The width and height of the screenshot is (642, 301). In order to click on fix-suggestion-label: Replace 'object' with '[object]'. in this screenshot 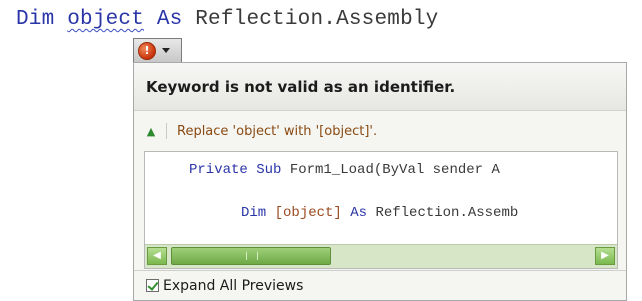, I will do `click(277, 131)`.